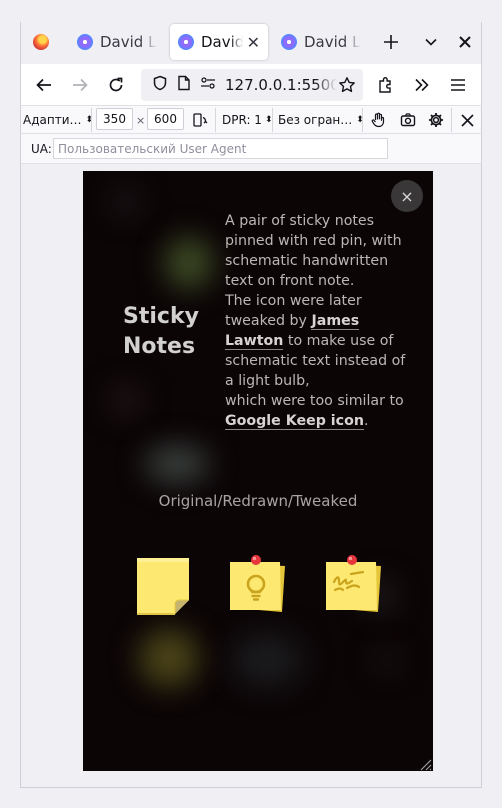 This screenshot has width=502, height=808. I want to click on tab-david-3: David La, so click(321, 42).